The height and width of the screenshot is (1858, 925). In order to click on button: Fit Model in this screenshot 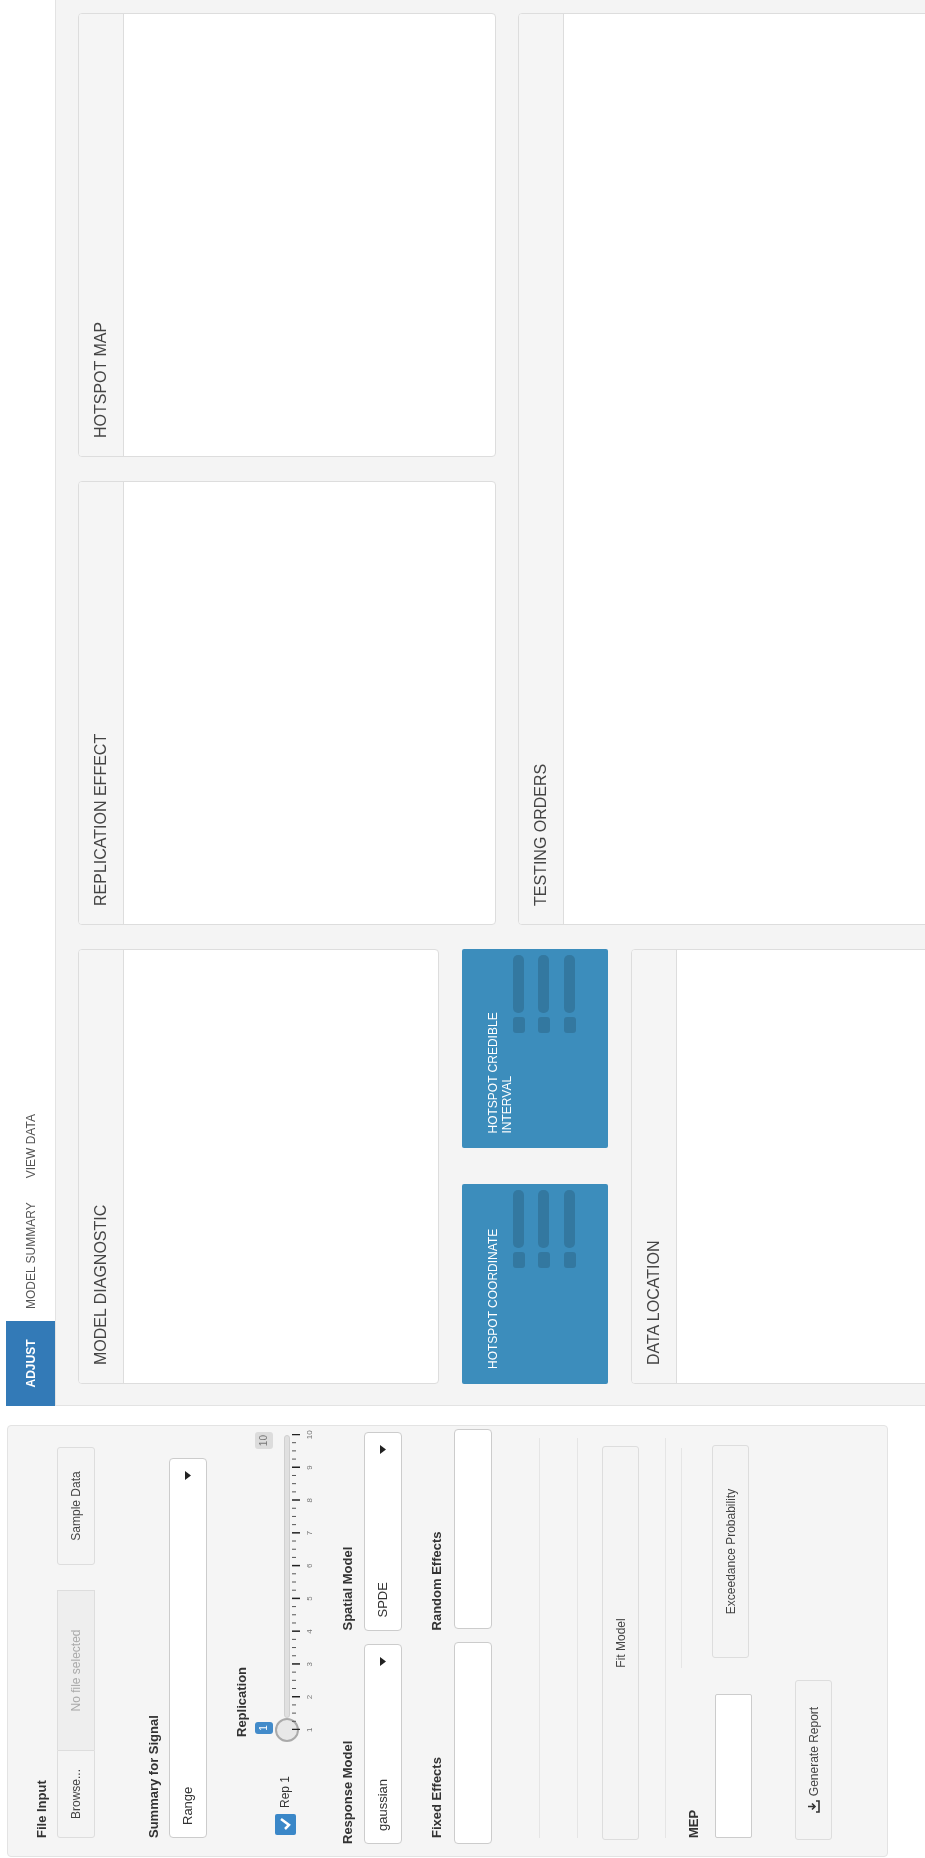, I will do `click(620, 1643)`.